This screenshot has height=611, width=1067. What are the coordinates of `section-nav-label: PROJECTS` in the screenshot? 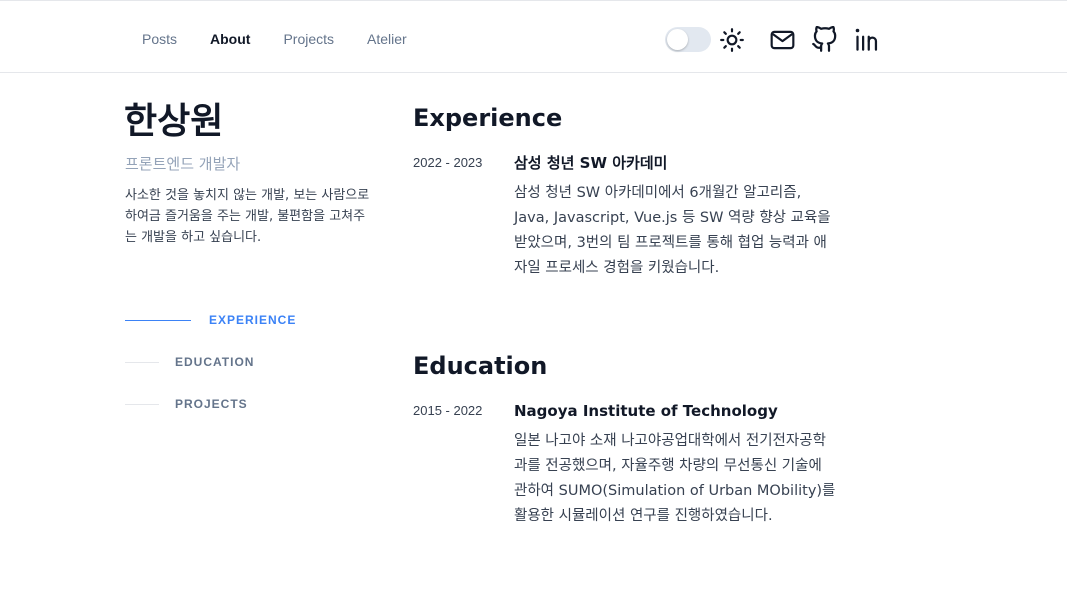 It's located at (211, 404).